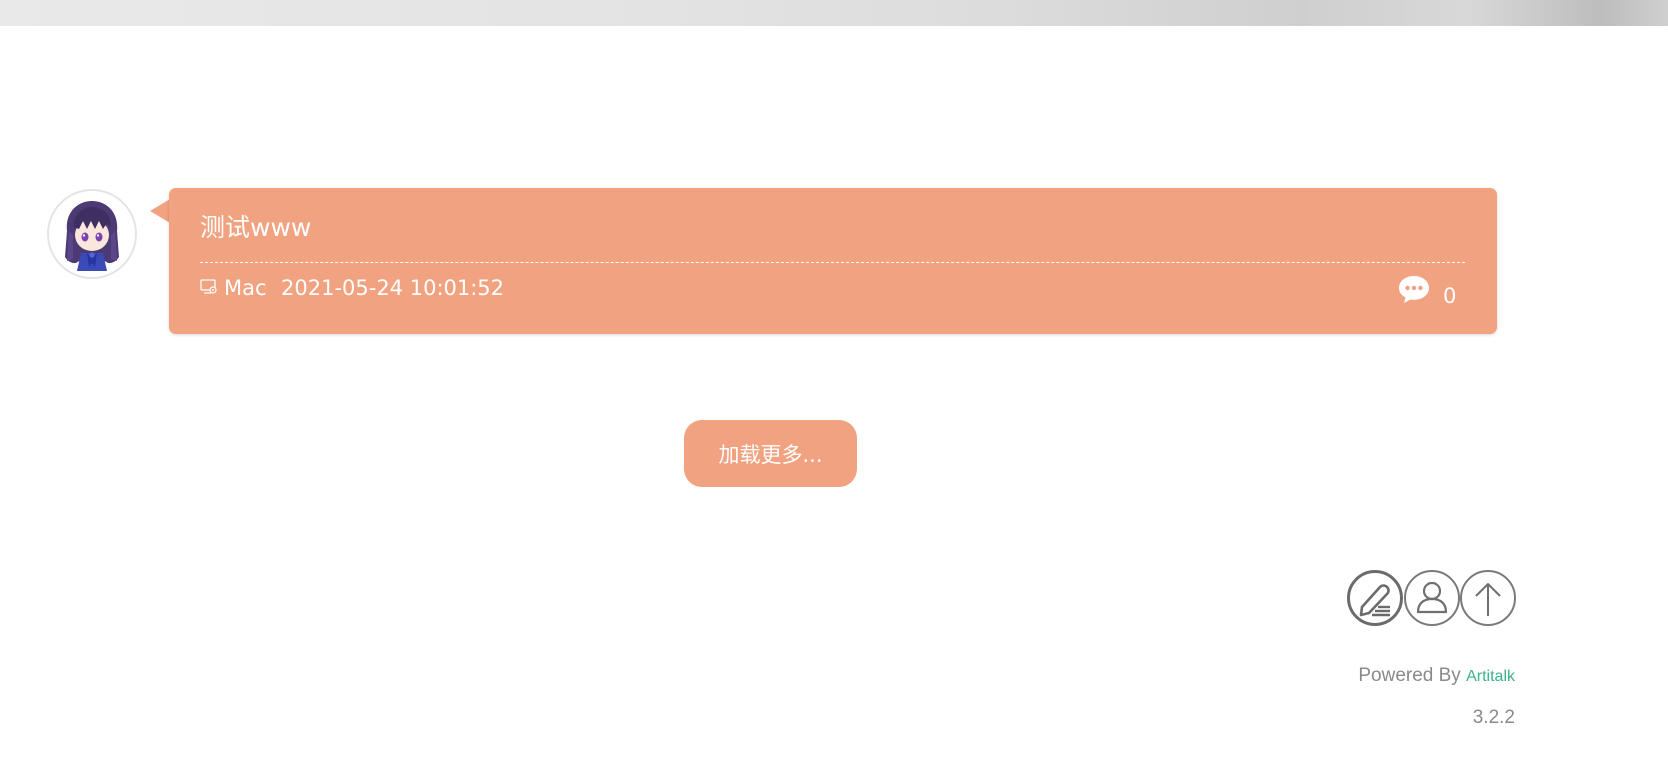  I want to click on avatar-illustration, so click(92, 234).